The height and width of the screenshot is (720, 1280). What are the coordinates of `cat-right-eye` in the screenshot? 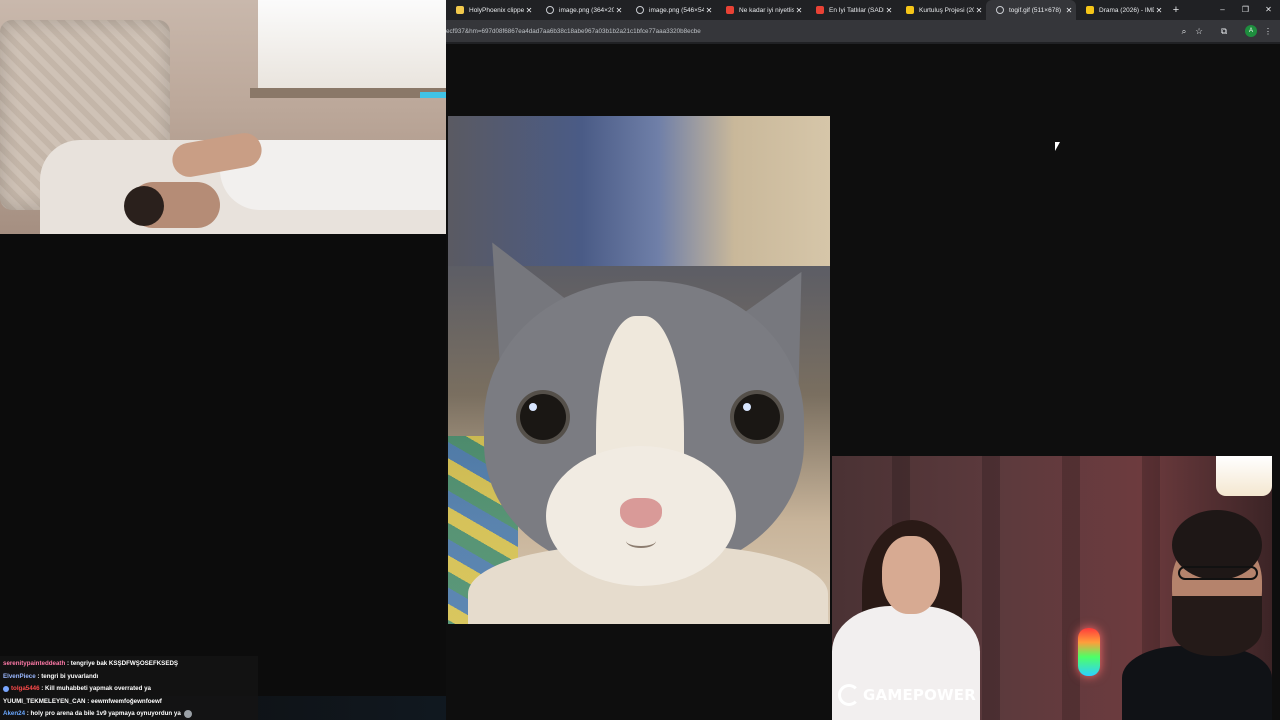 It's located at (757, 417).